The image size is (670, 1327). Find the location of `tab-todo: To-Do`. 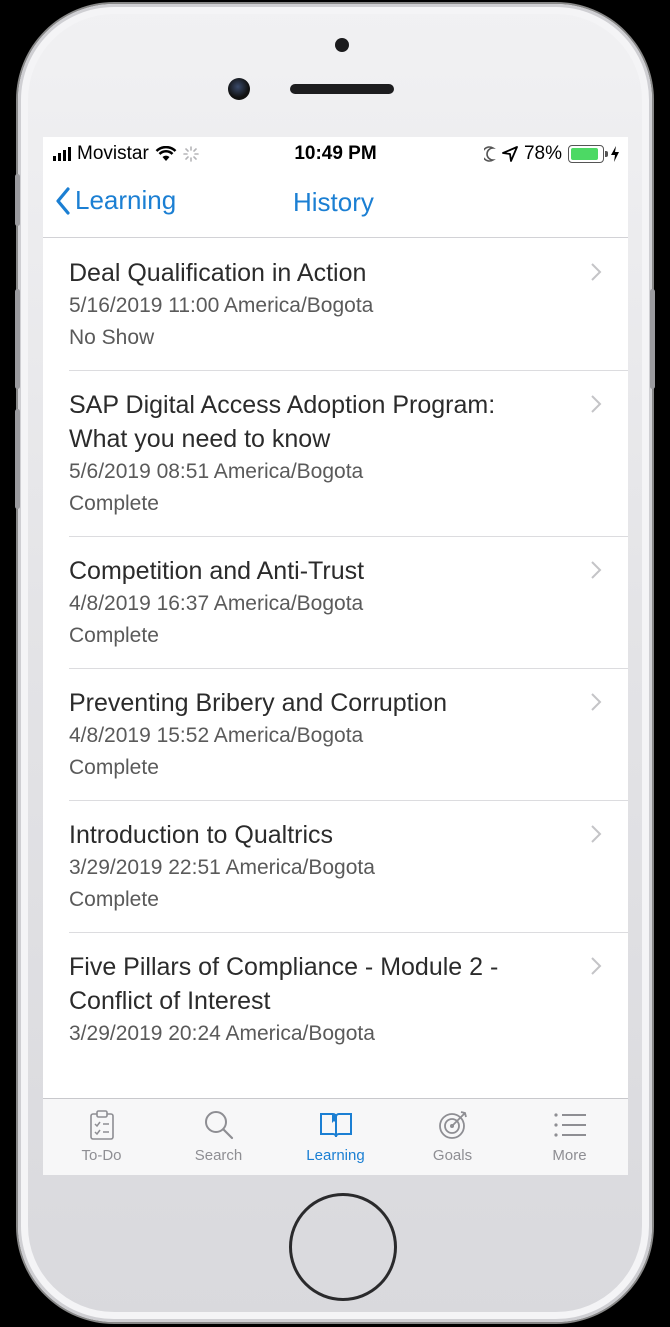

tab-todo: To-Do is located at coordinates (101, 1137).